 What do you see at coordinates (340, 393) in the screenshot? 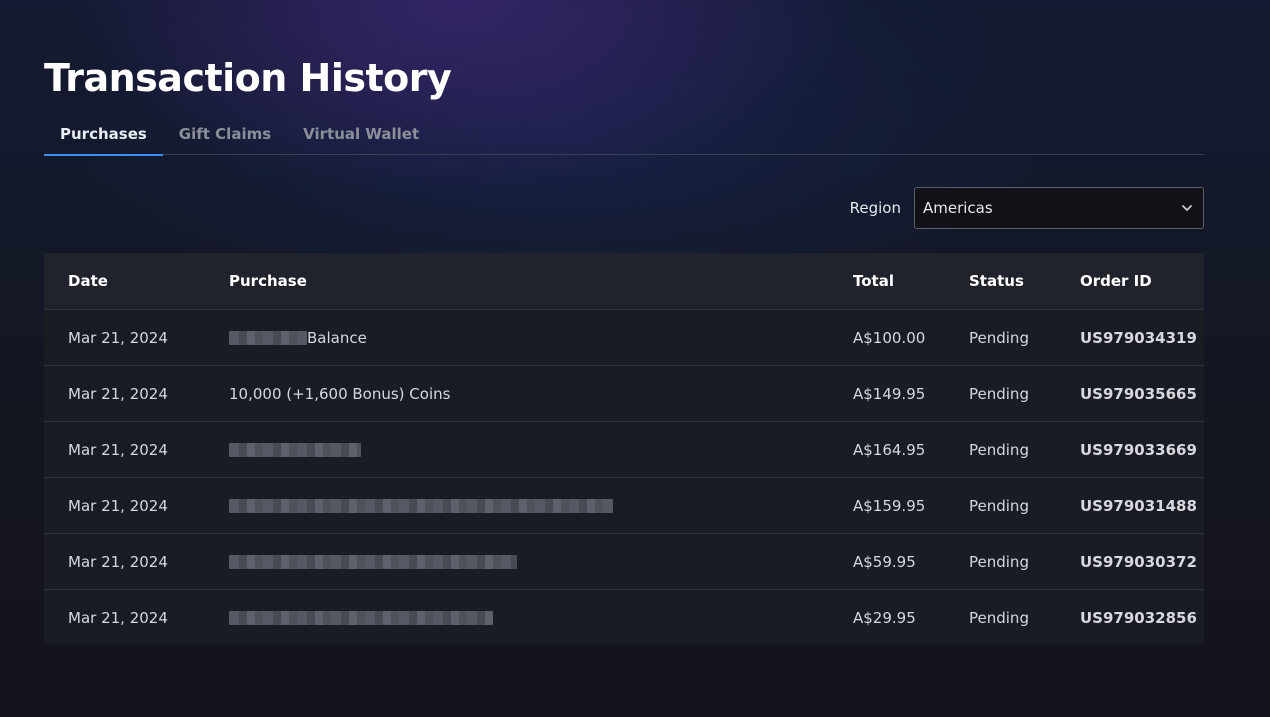
I see `row-purchase: 10,000 (+1,600 Bonus) Coins` at bounding box center [340, 393].